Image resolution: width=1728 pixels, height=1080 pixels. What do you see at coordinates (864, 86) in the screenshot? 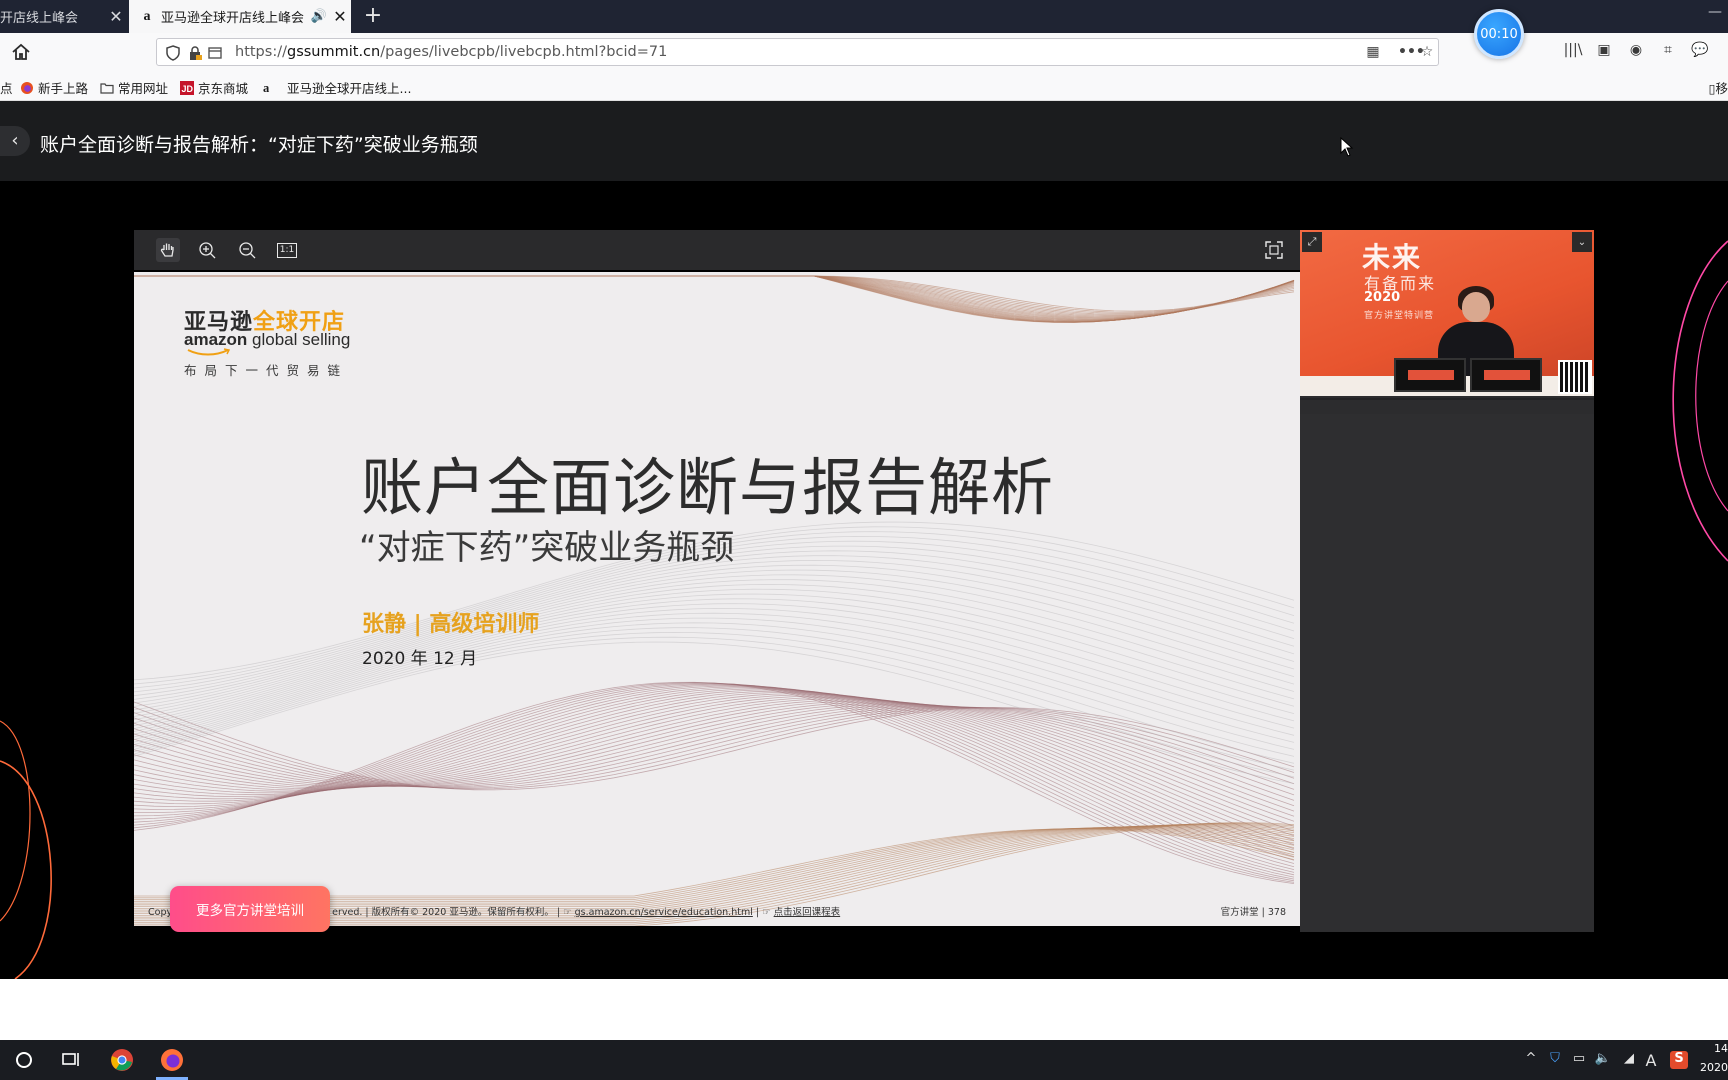
I see `bookmarks-bar: 点 新手上路 常用网址 JD 京东商城 a 亚马逊全球开店线上... ▯移` at bounding box center [864, 86].